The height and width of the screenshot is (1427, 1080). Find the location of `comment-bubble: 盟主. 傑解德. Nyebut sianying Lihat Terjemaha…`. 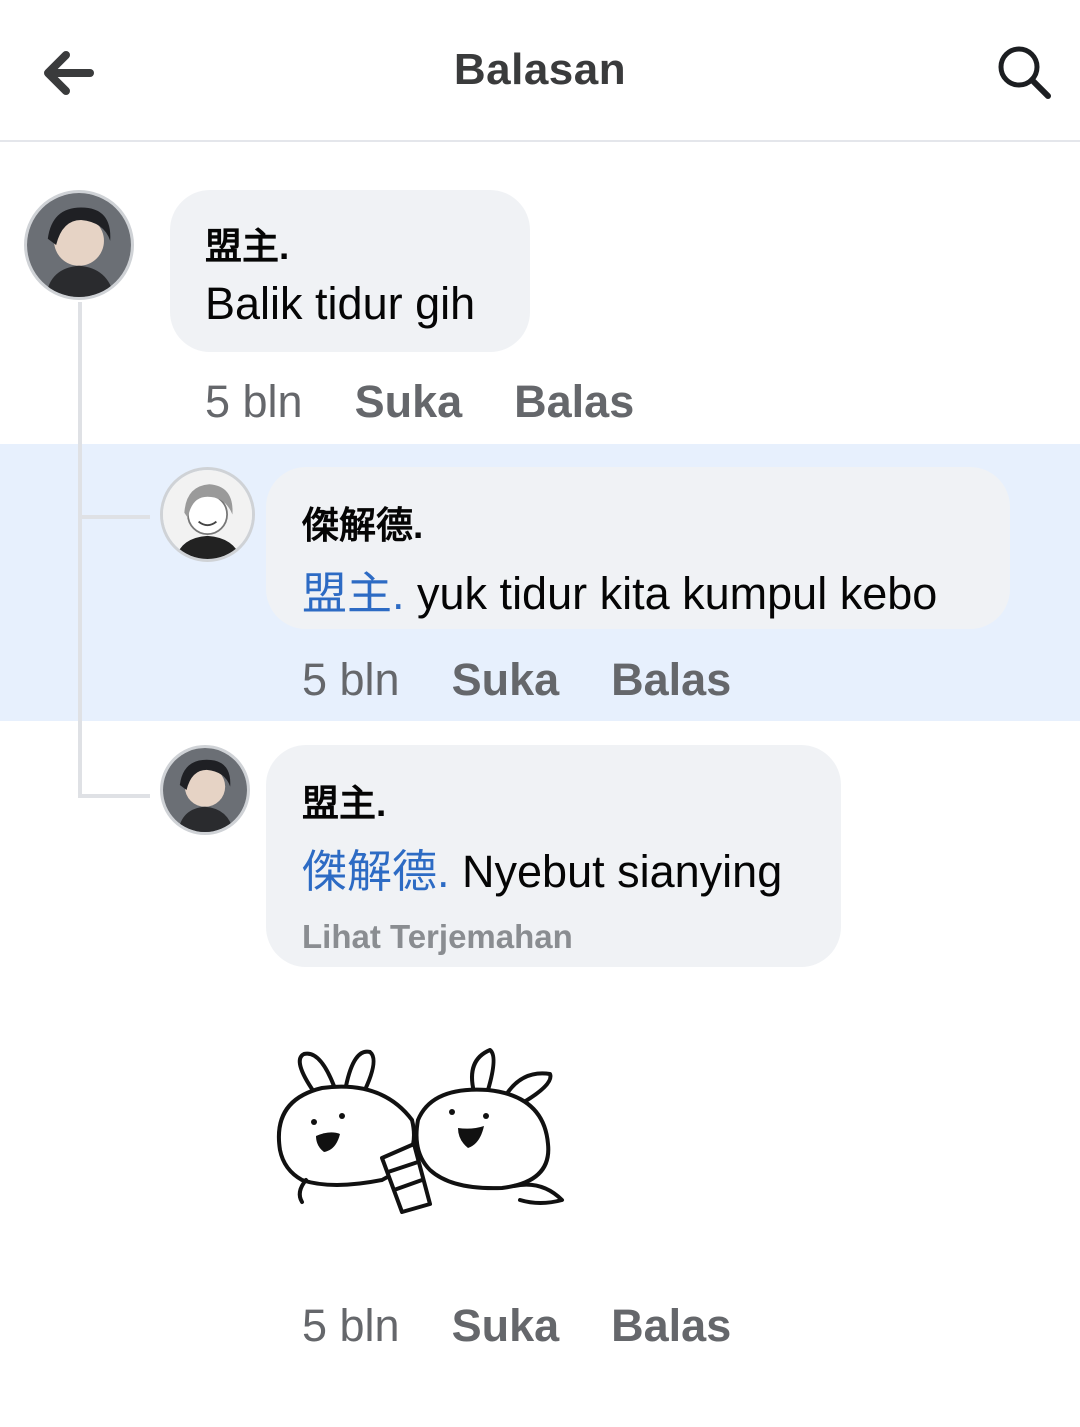

comment-bubble: 盟主. 傑解德. Nyebut sianying Lihat Terjemaha… is located at coordinates (553, 856).